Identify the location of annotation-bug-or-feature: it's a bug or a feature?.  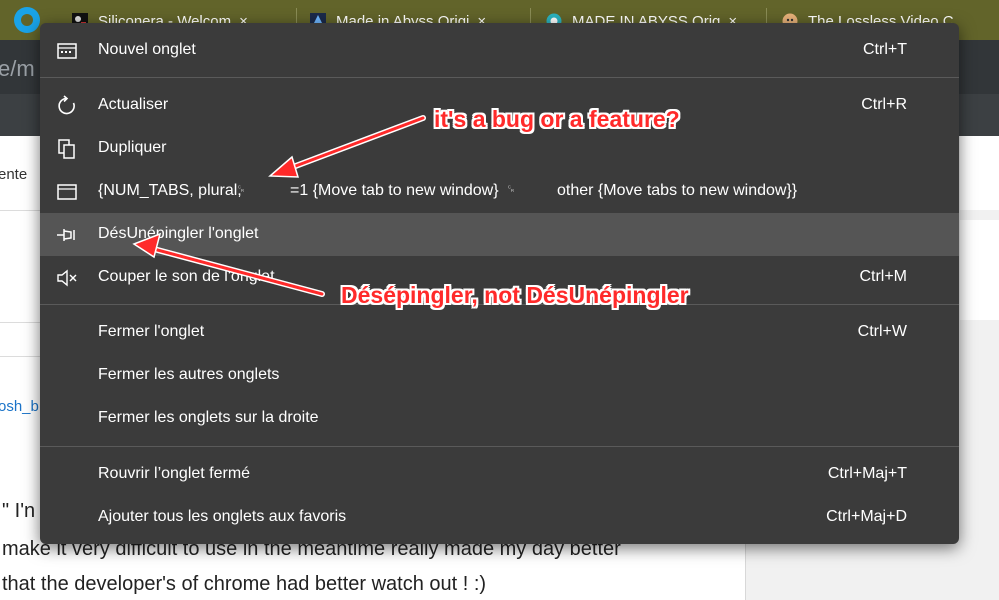
(557, 119).